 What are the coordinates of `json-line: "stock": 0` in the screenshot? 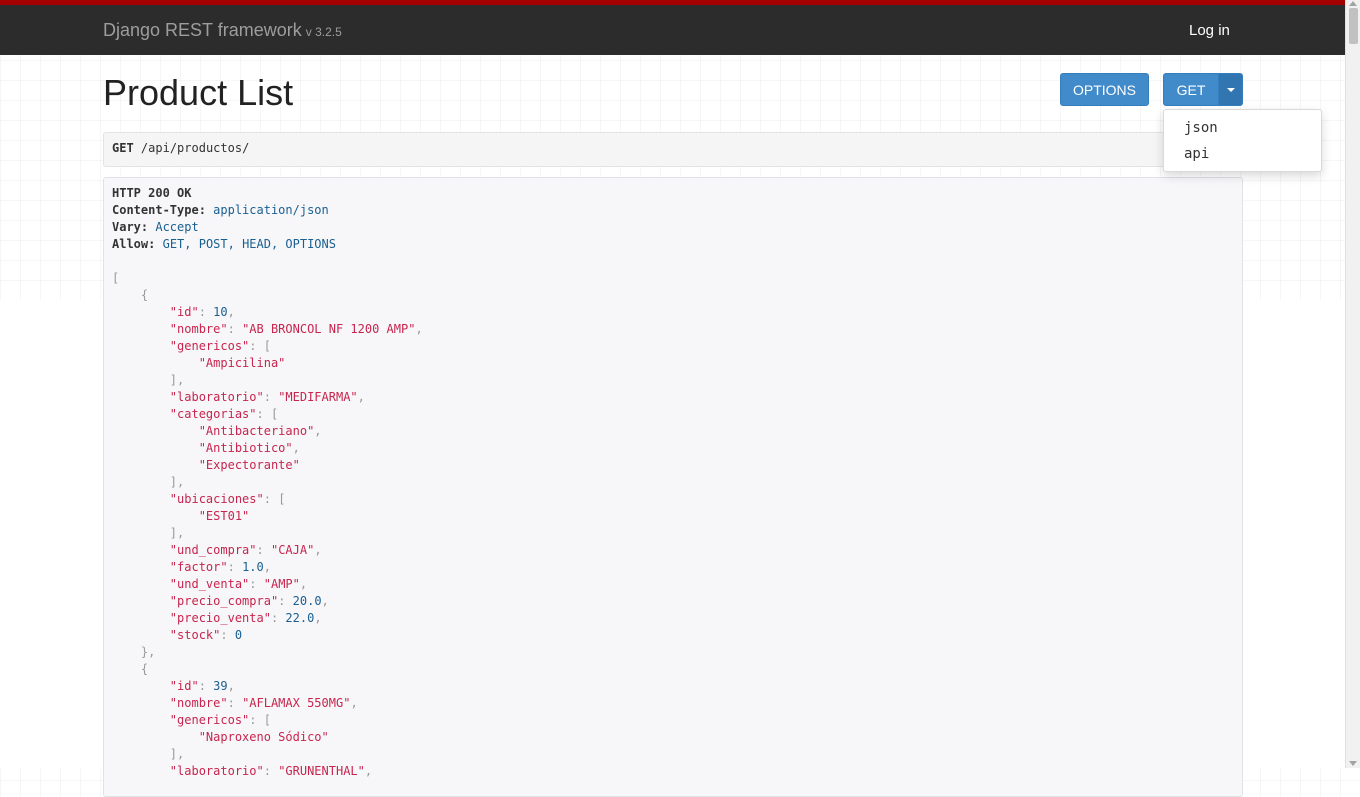 It's located at (206, 635).